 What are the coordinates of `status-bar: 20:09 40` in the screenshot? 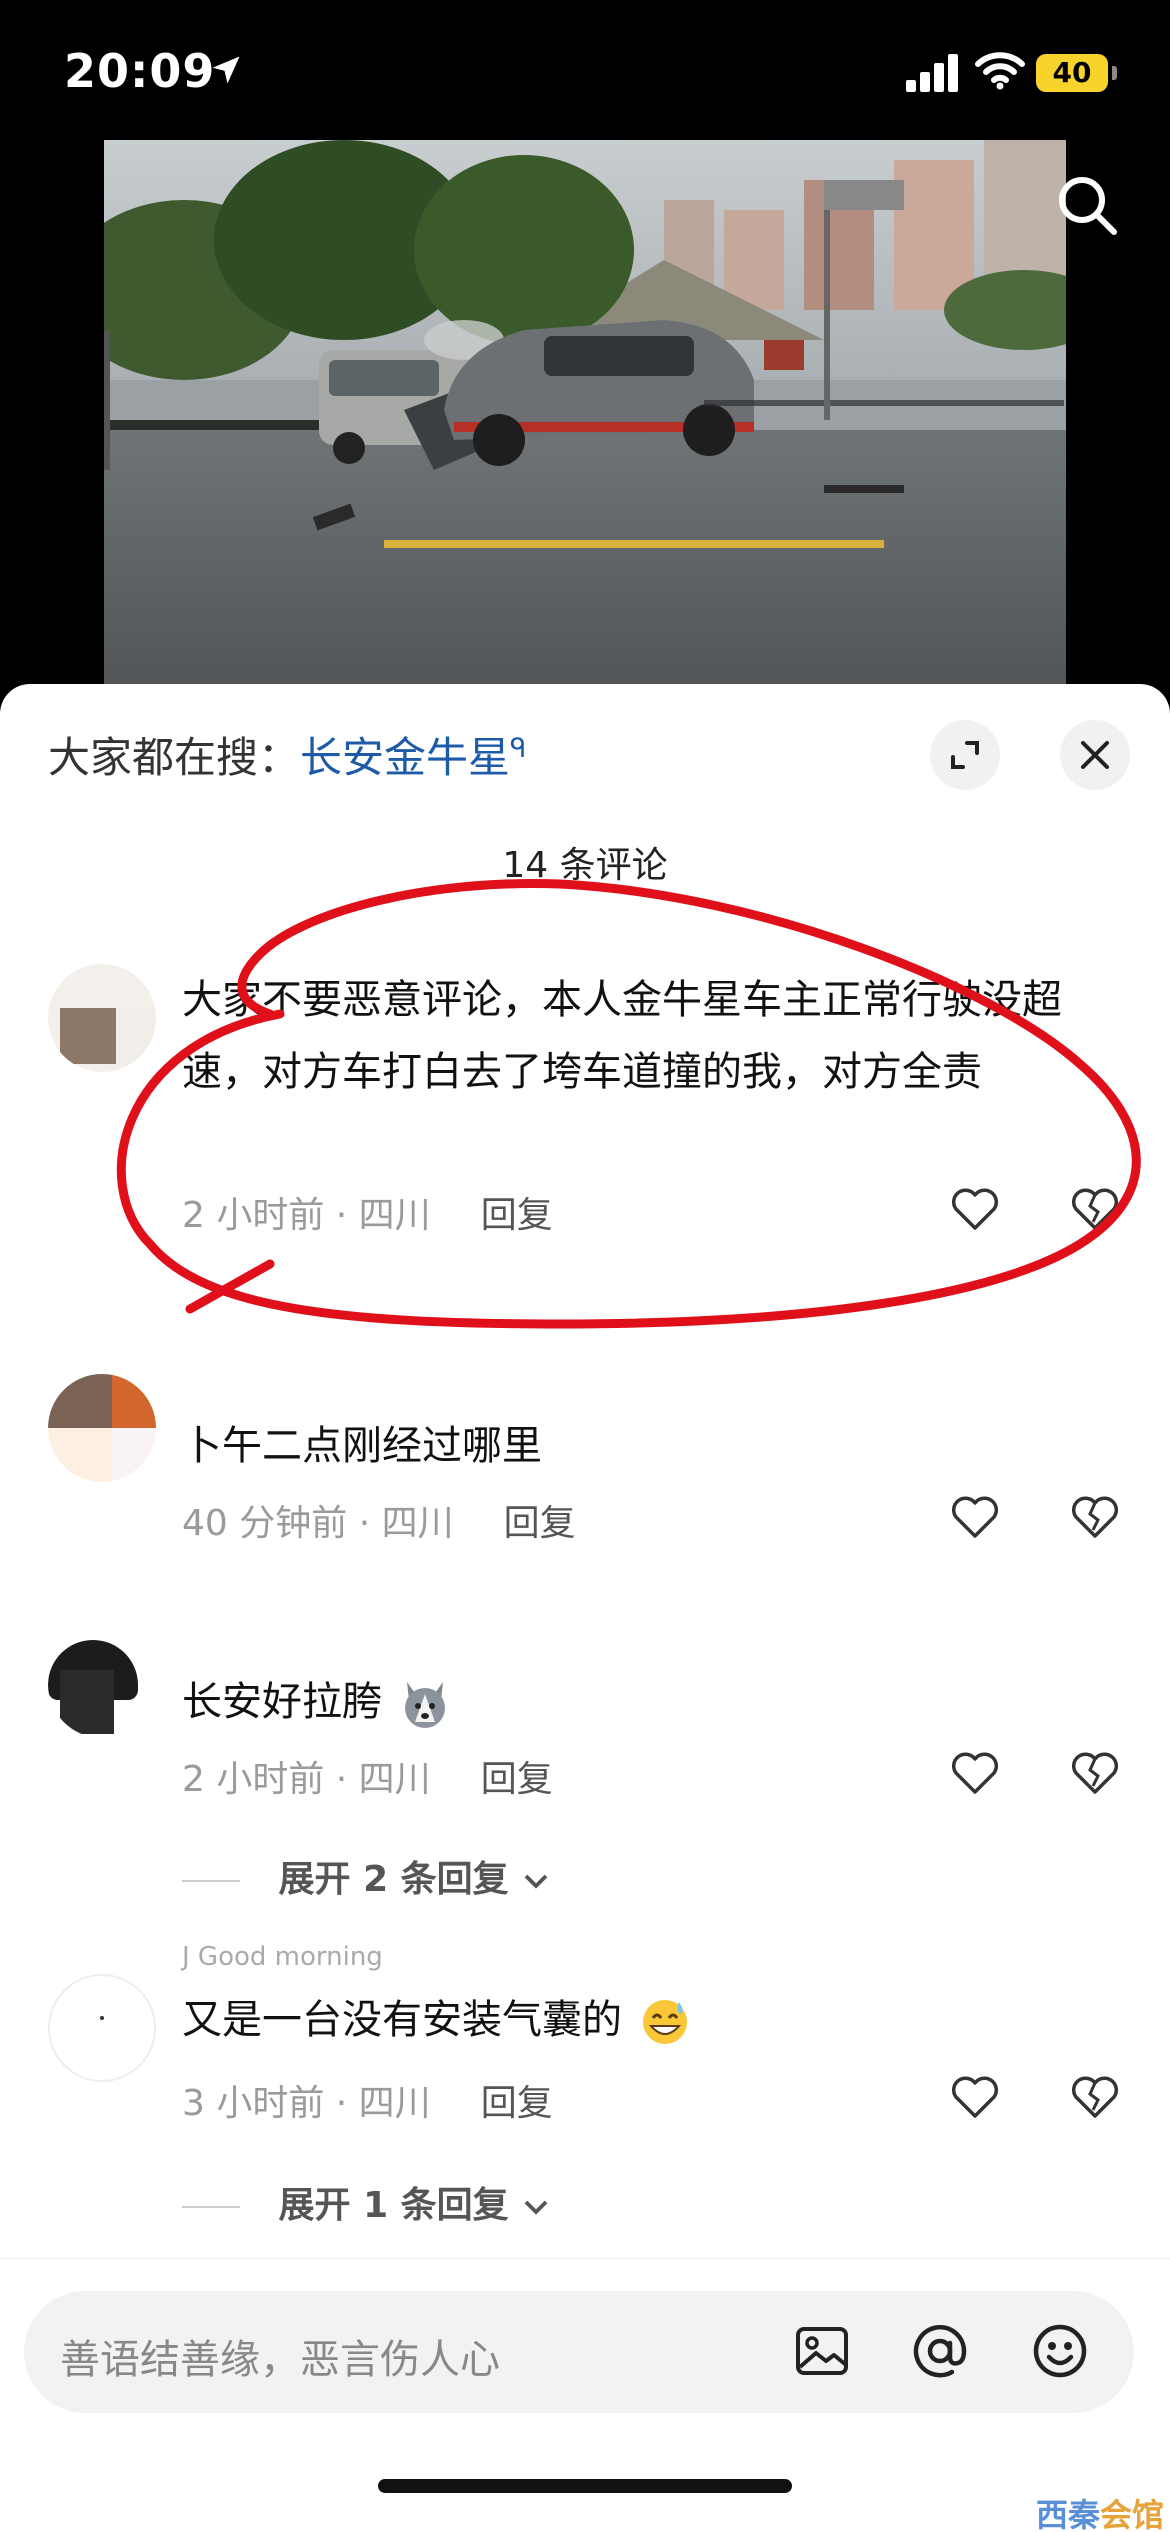 It's located at (585, 70).